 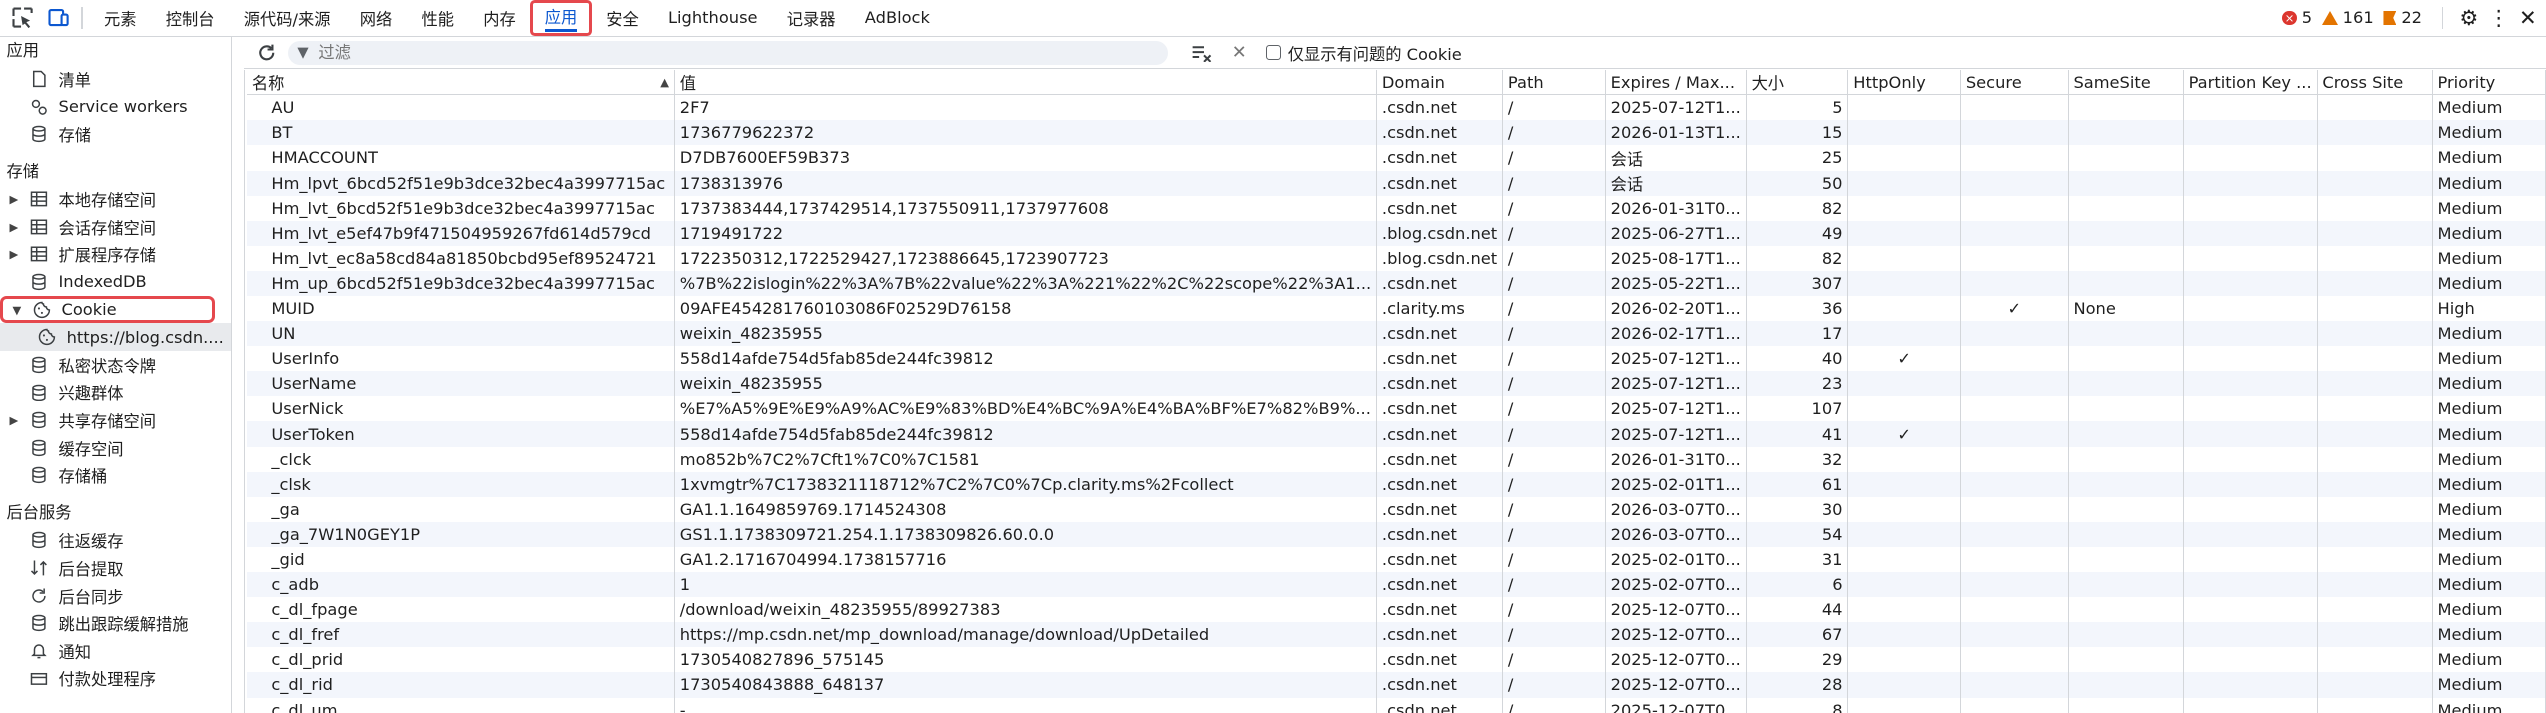 I want to click on sidebar-item-bg-5: 付款处理程序, so click(x=115, y=679).